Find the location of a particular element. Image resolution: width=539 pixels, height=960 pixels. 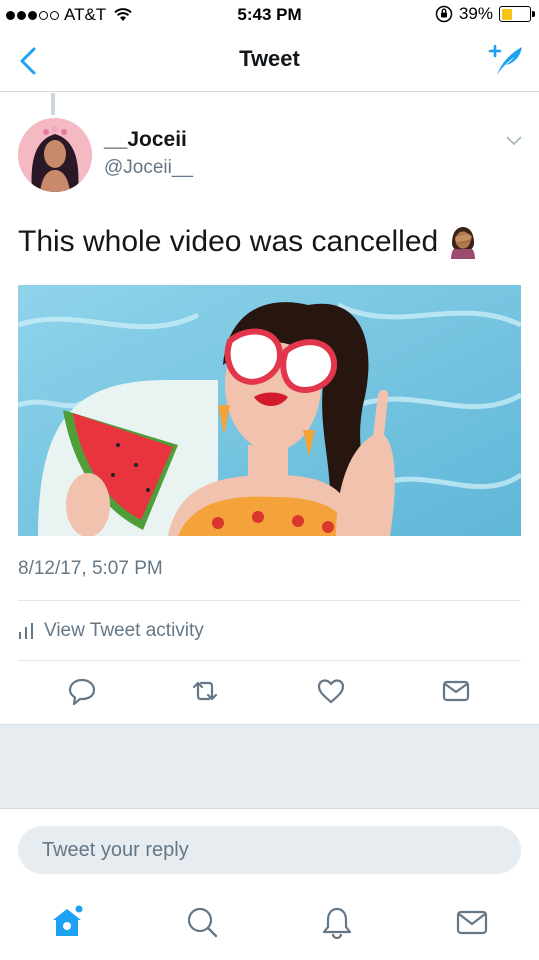

heart-icon is located at coordinates (331, 691).